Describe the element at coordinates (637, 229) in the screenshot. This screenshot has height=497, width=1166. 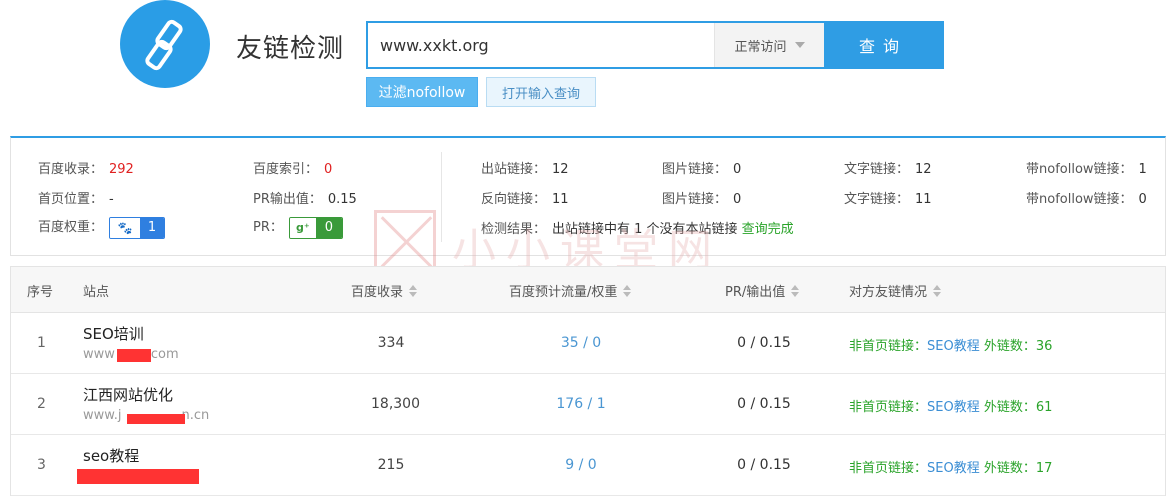
I see `check-result: 检测结果： 出站链接中有 1 个没有本站链接 查询完成` at that location.